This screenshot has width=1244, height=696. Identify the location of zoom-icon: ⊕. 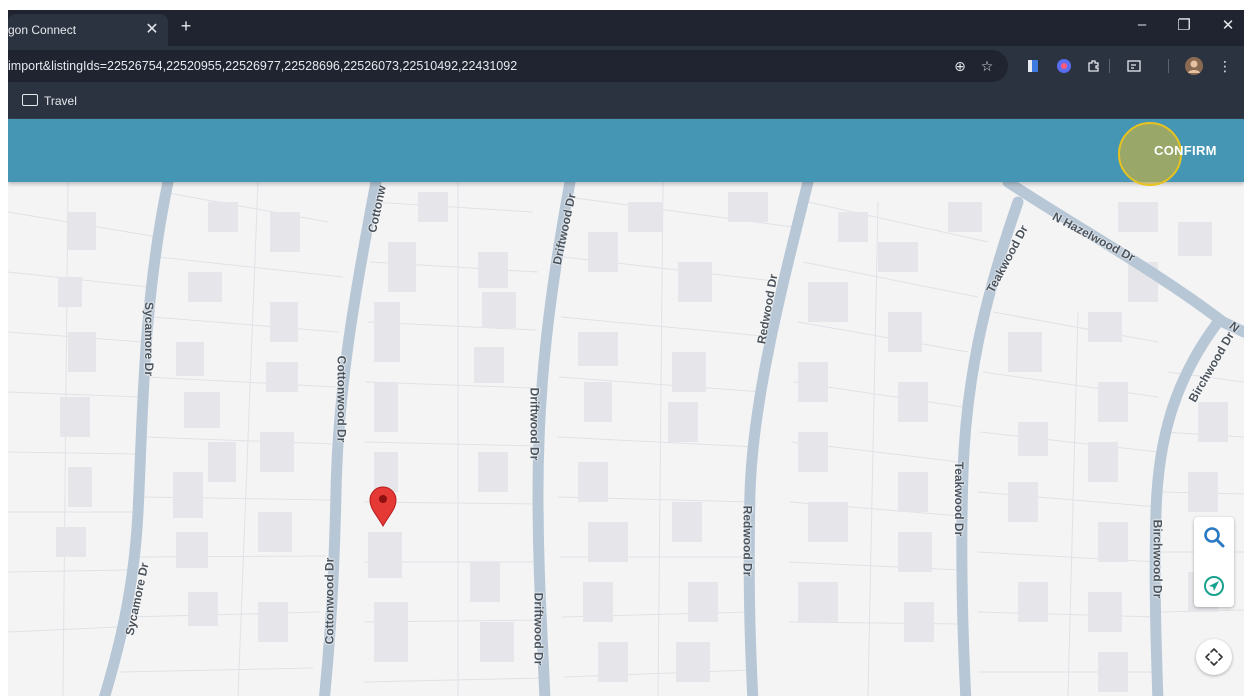
(960, 66).